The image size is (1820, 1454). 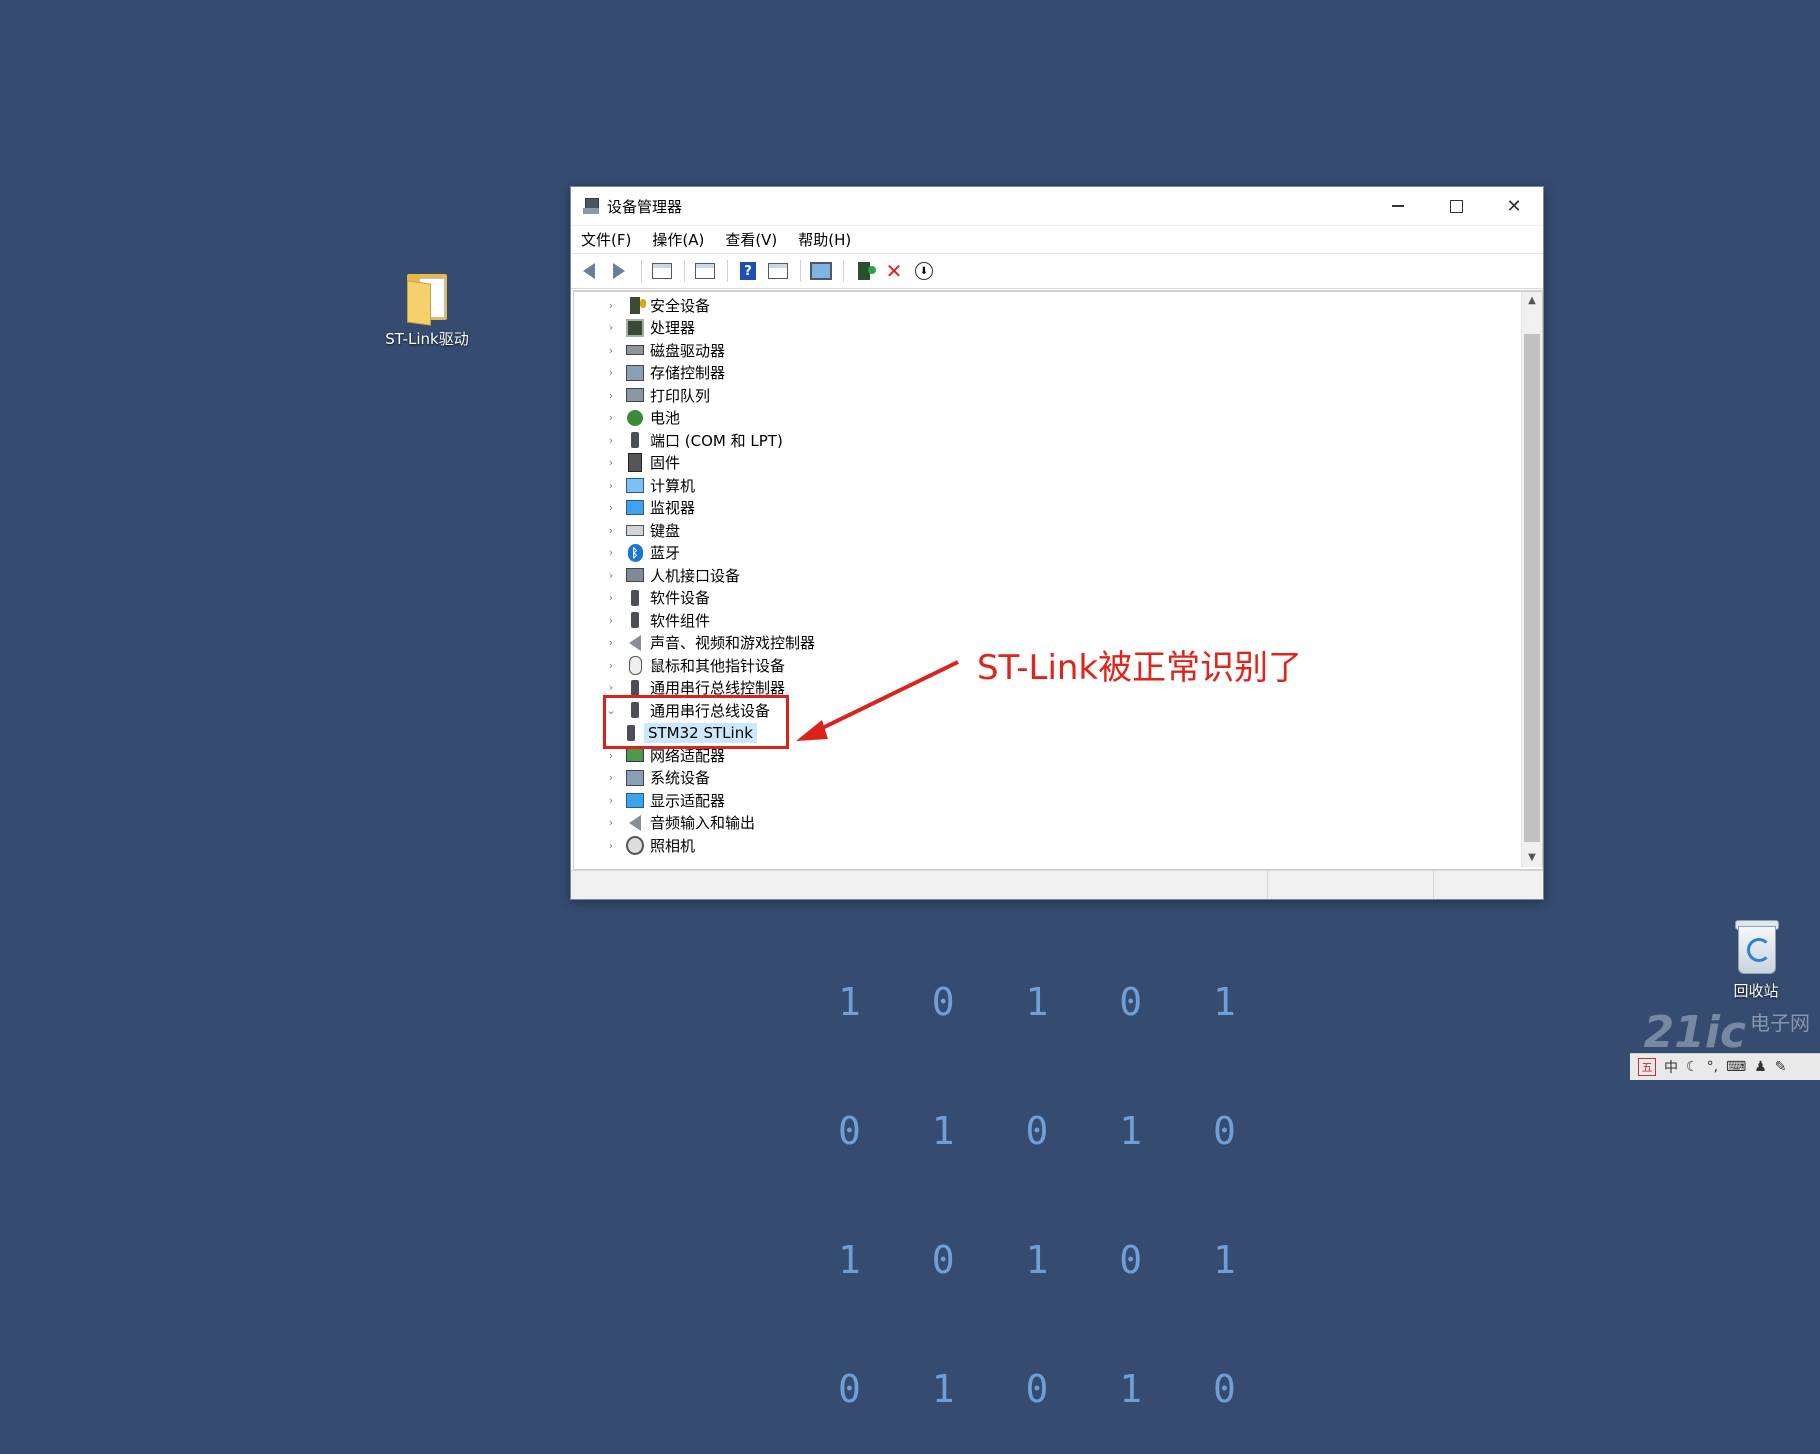 What do you see at coordinates (894, 271) in the screenshot?
I see `uninstall-button: ✕` at bounding box center [894, 271].